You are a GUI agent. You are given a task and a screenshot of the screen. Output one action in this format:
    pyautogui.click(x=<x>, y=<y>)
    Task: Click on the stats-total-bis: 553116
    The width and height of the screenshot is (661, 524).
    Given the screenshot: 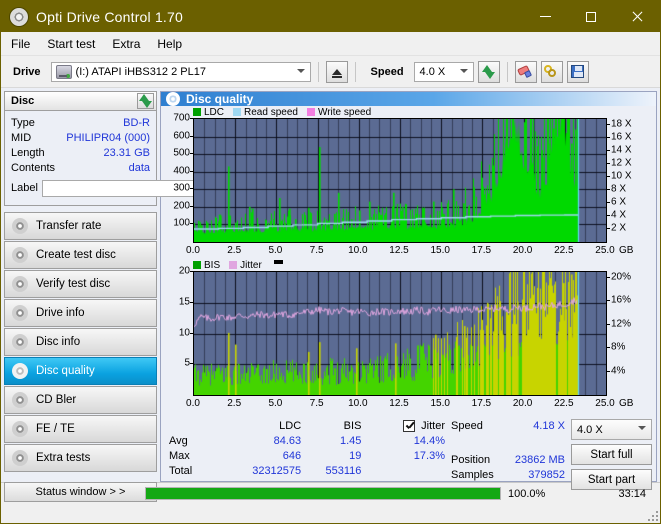 What is the action you would take?
    pyautogui.click(x=343, y=470)
    